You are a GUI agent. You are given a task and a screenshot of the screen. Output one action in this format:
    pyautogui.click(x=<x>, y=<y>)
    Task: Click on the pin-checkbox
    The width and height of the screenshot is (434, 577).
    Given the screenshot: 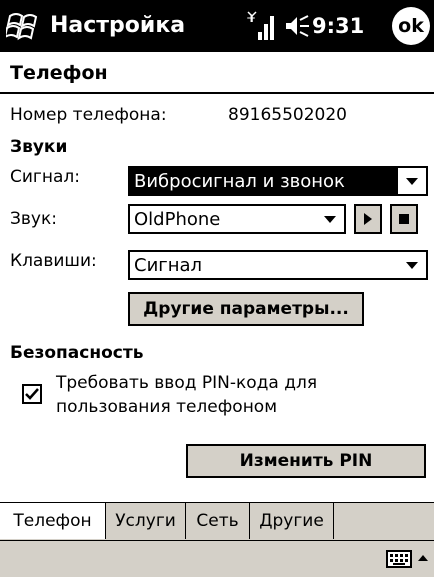 What is the action you would take?
    pyautogui.click(x=32, y=394)
    